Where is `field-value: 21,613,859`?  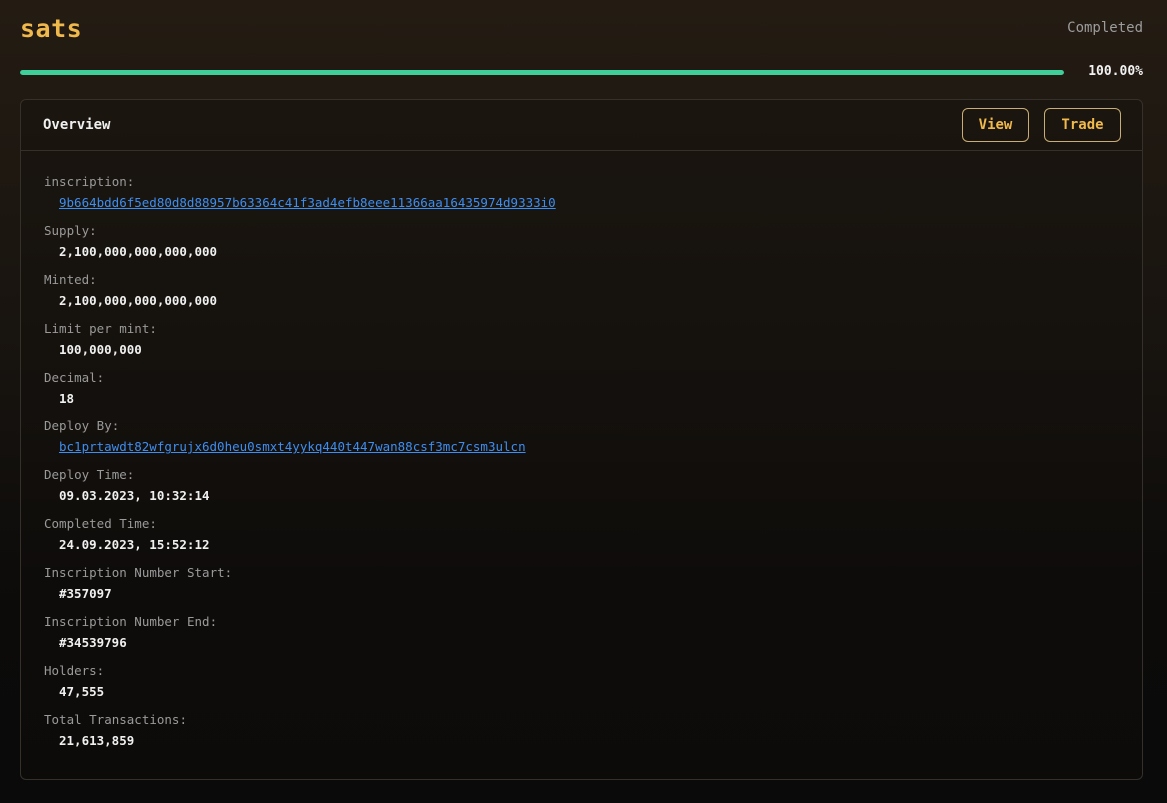
field-value: 21,613,859 is located at coordinates (97, 740).